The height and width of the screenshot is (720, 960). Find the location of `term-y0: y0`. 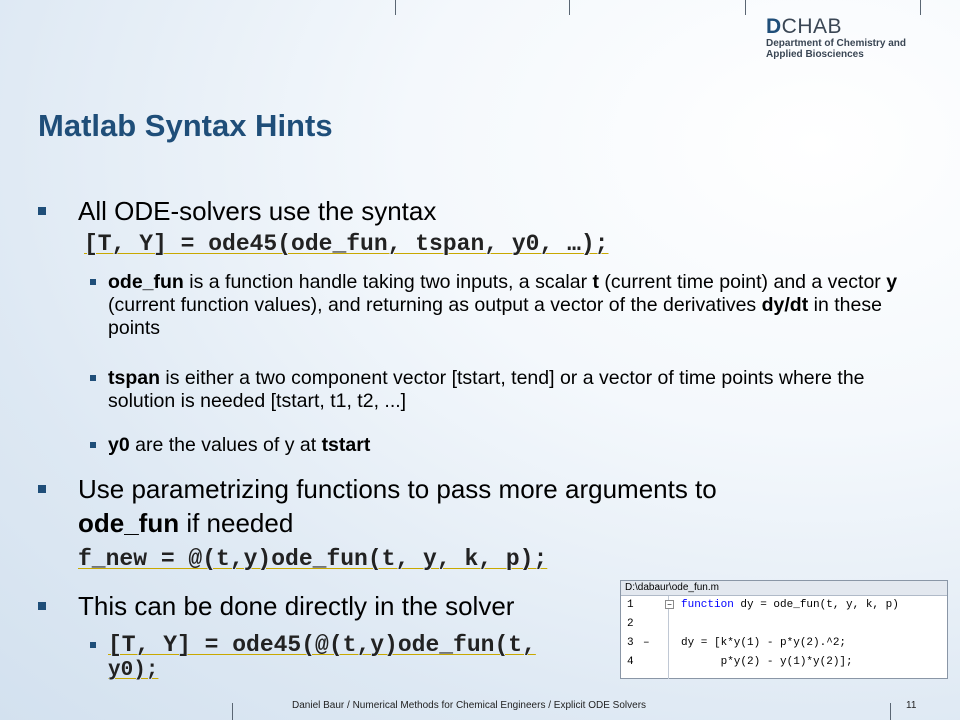

term-y0: y0 is located at coordinates (119, 445).